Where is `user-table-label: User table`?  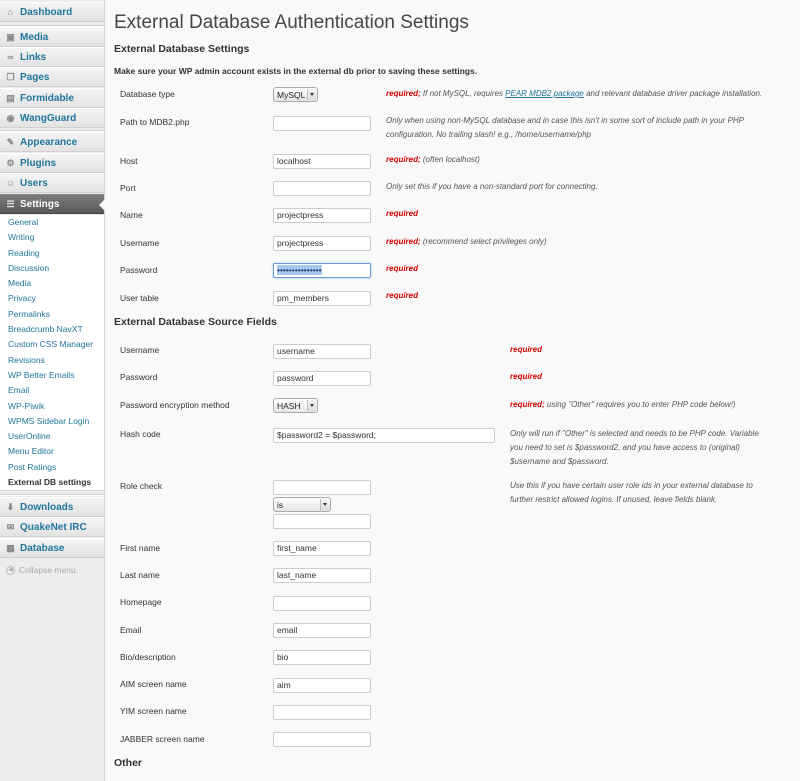 user-table-label: User table is located at coordinates (139, 298).